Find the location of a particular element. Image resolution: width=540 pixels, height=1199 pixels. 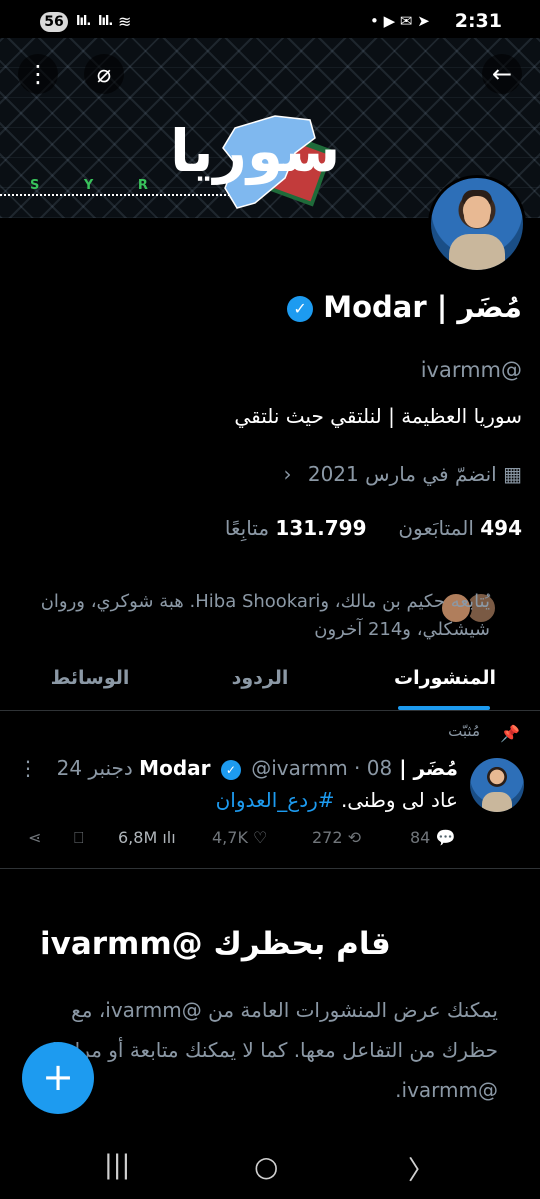

following-link: 131.799 متابِعًا is located at coordinates (296, 528).